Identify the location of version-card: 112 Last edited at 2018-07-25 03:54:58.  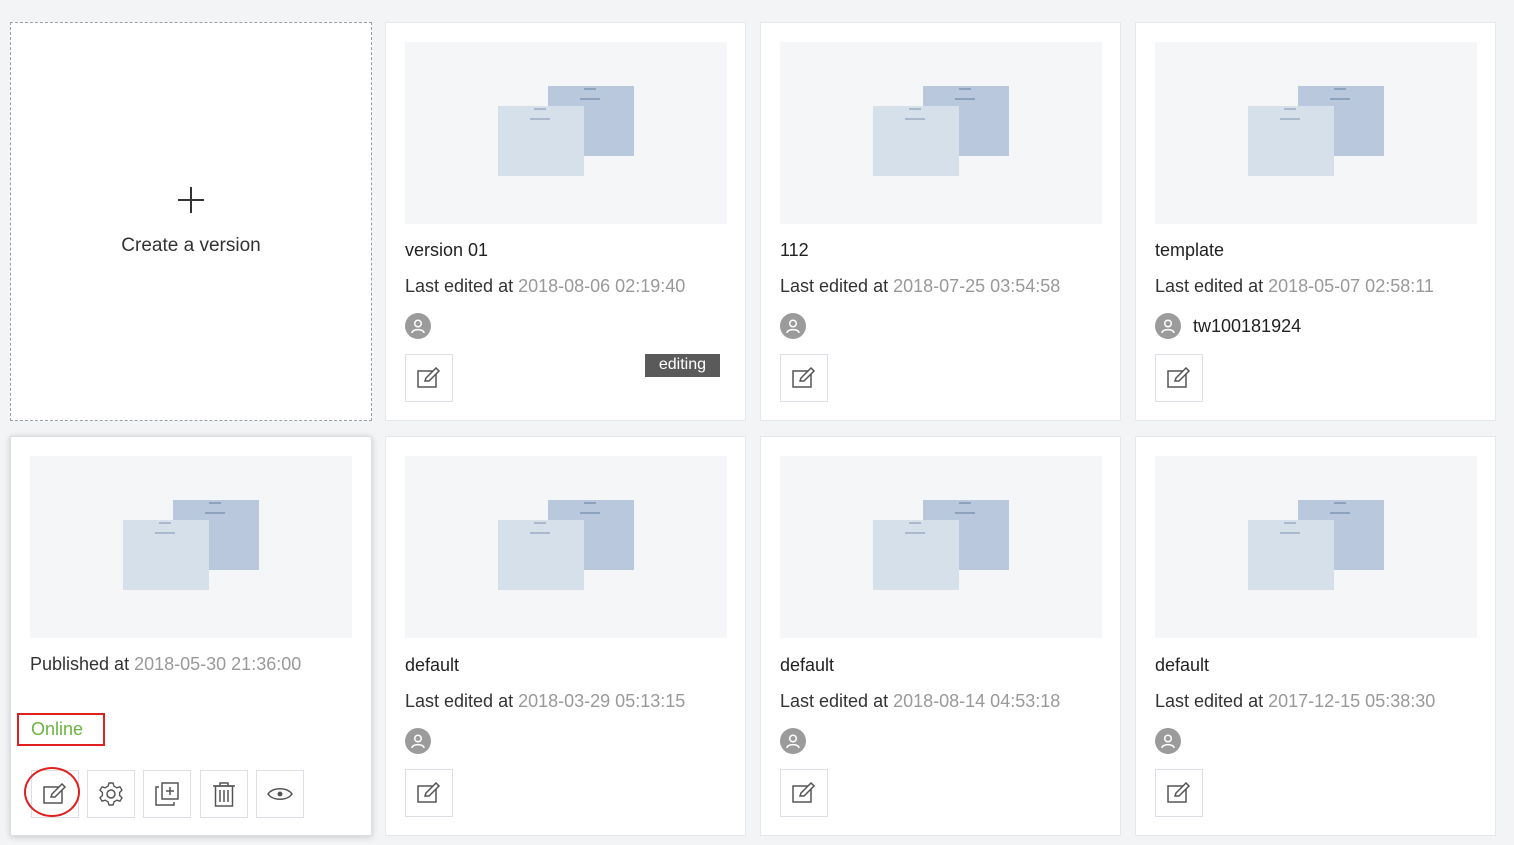
(940, 221).